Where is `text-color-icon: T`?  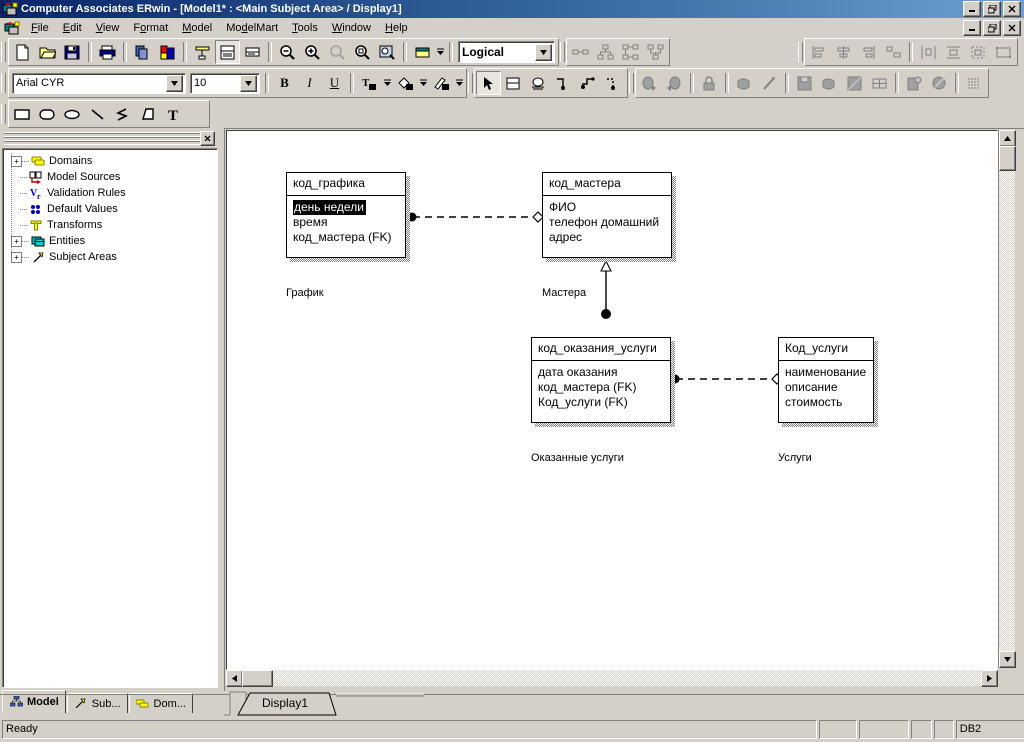 text-color-icon: T is located at coordinates (369, 83).